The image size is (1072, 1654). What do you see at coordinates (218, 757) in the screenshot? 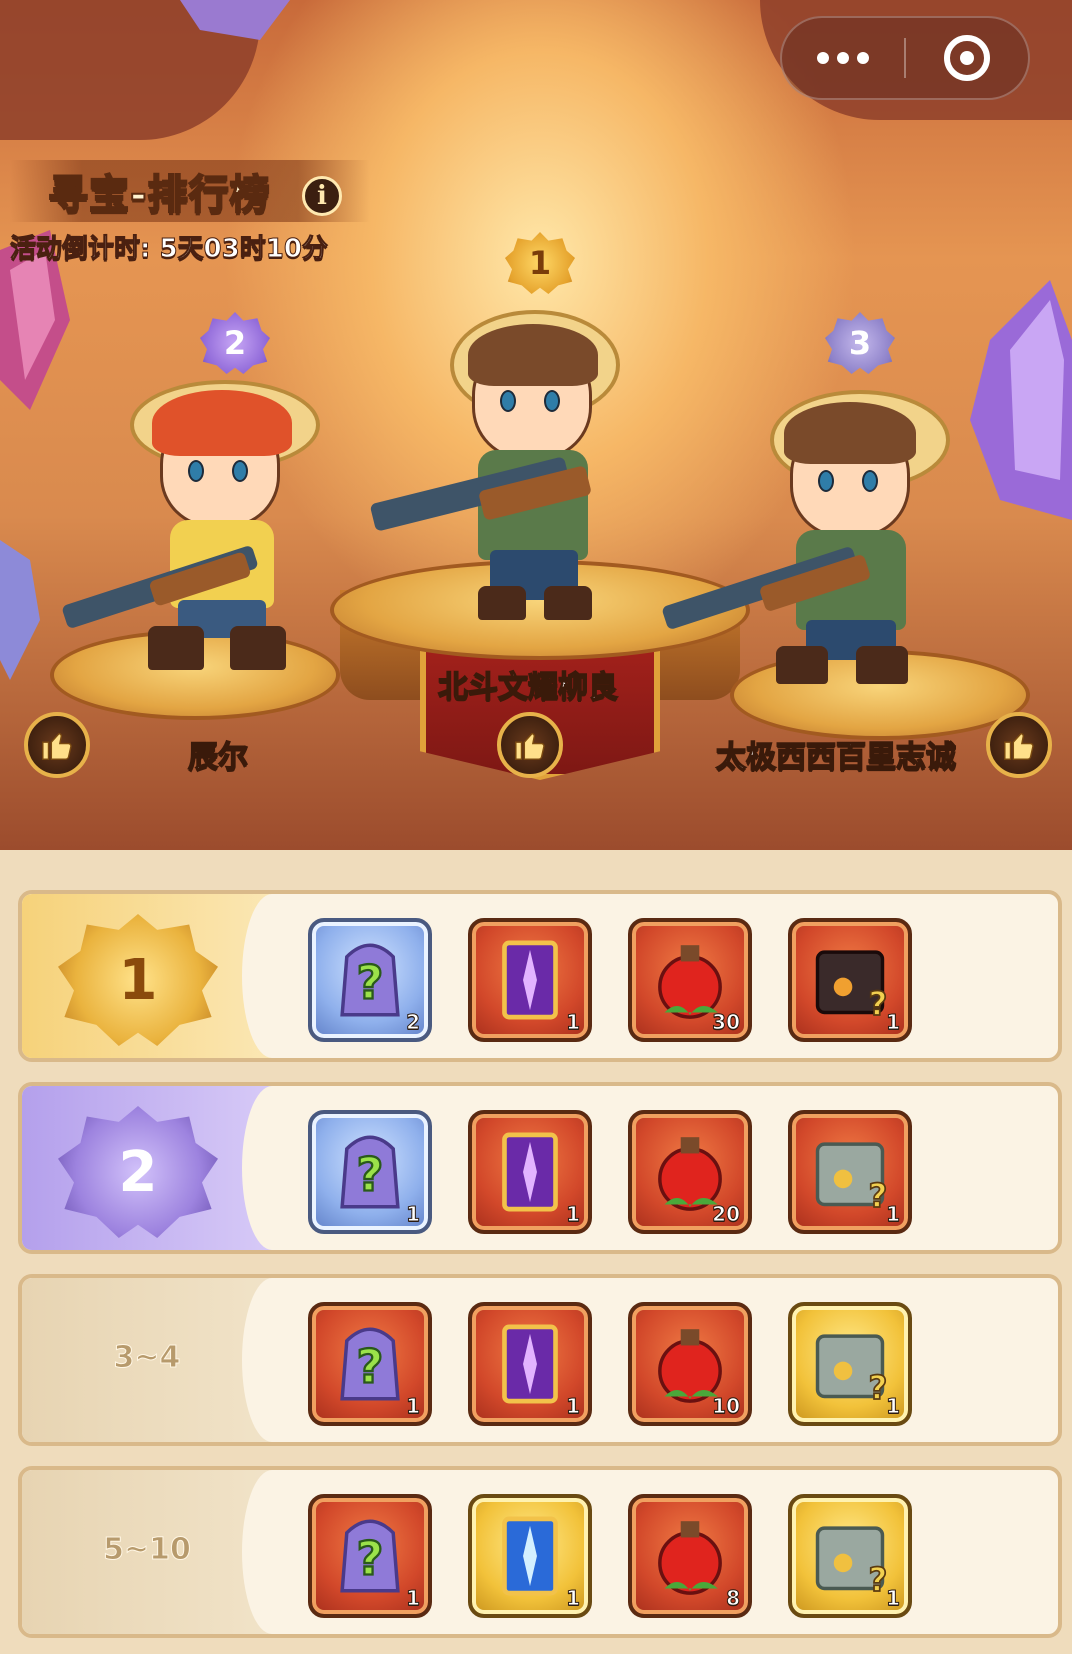
I see `player-name-rank-2: 辰尔` at bounding box center [218, 757].